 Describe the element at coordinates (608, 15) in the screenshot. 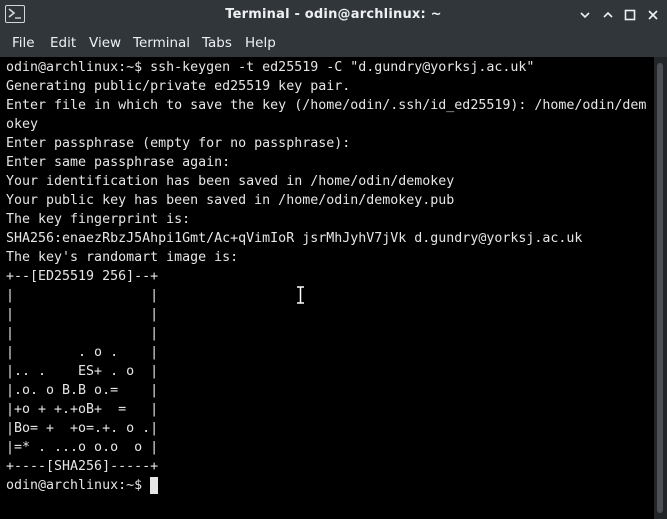

I see `maximize-icon` at that location.